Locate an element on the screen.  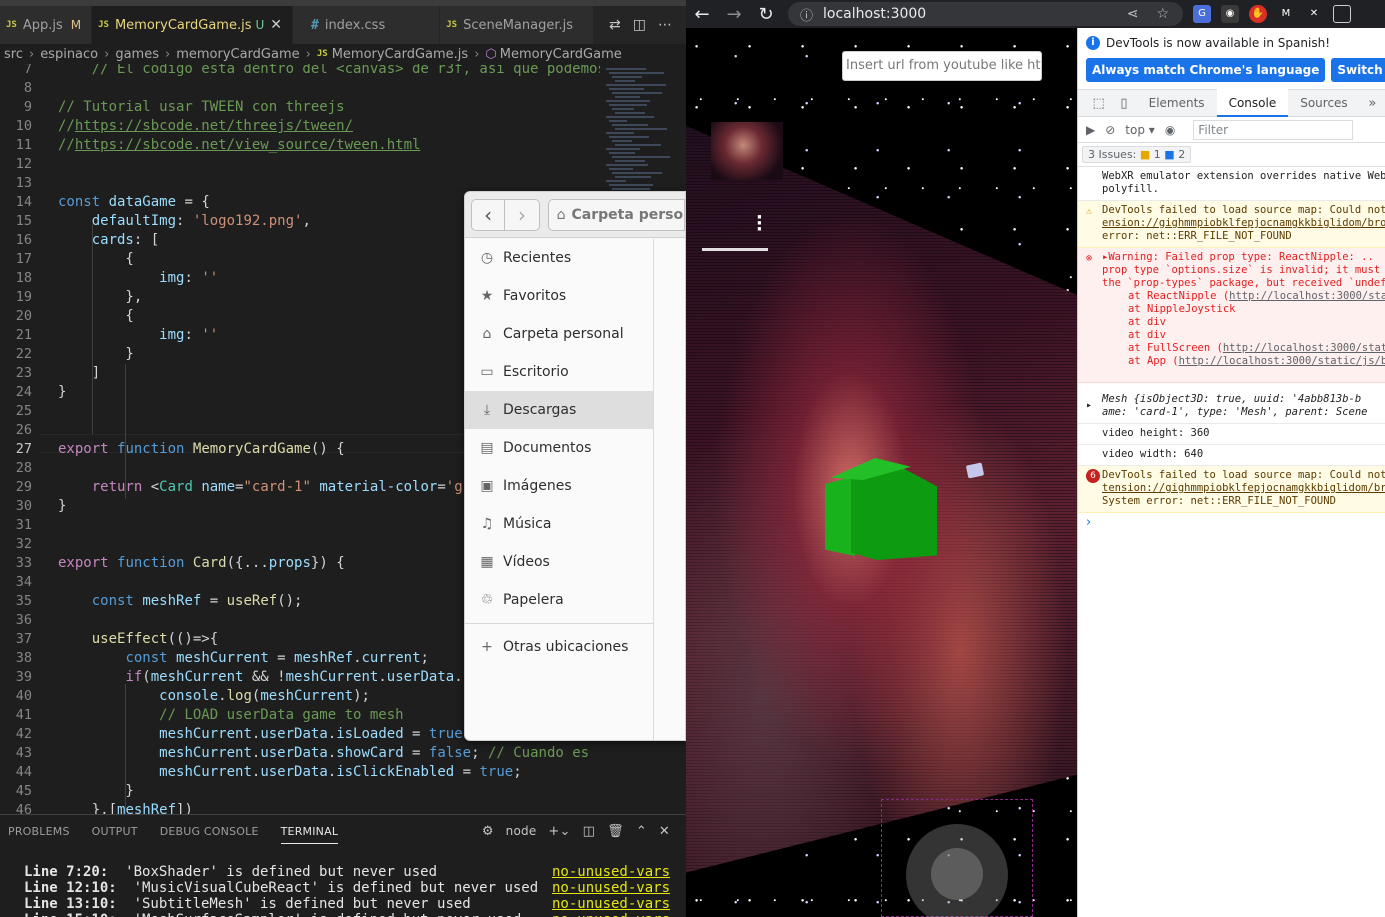
place-recientes: ◷ Recientes is located at coordinates (559, 258).